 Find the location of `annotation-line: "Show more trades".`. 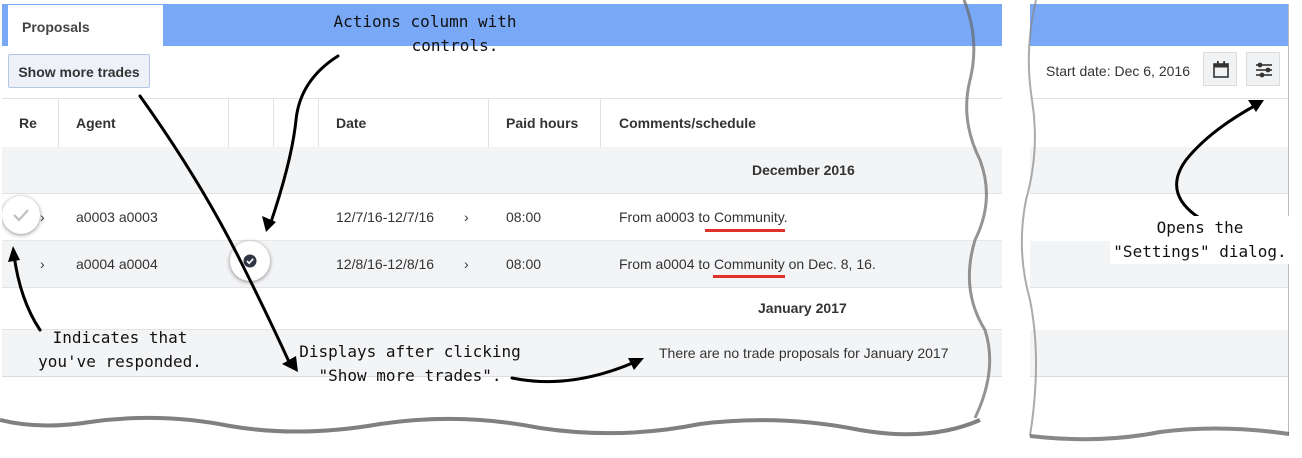

annotation-line: "Show more trades". is located at coordinates (410, 375).